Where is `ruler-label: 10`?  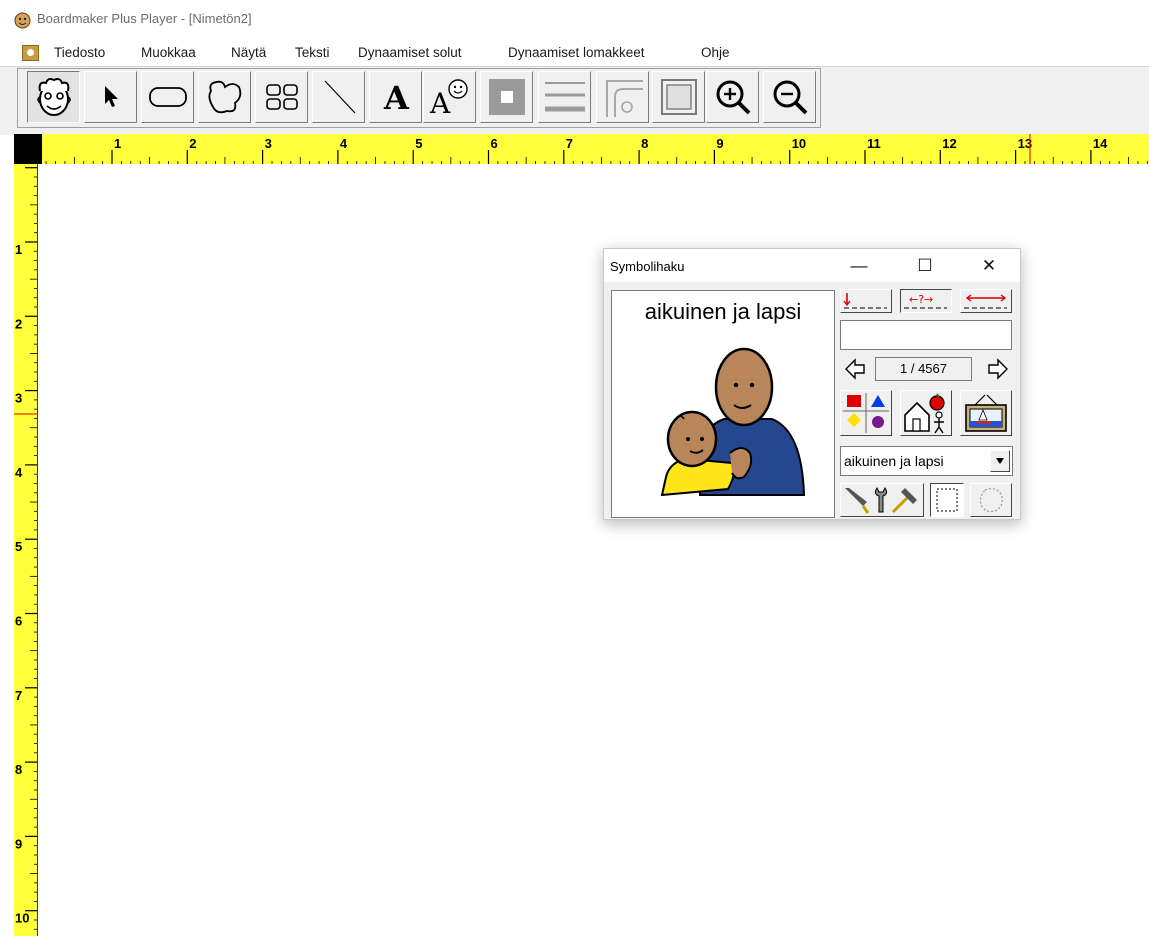 ruler-label: 10 is located at coordinates (22, 918).